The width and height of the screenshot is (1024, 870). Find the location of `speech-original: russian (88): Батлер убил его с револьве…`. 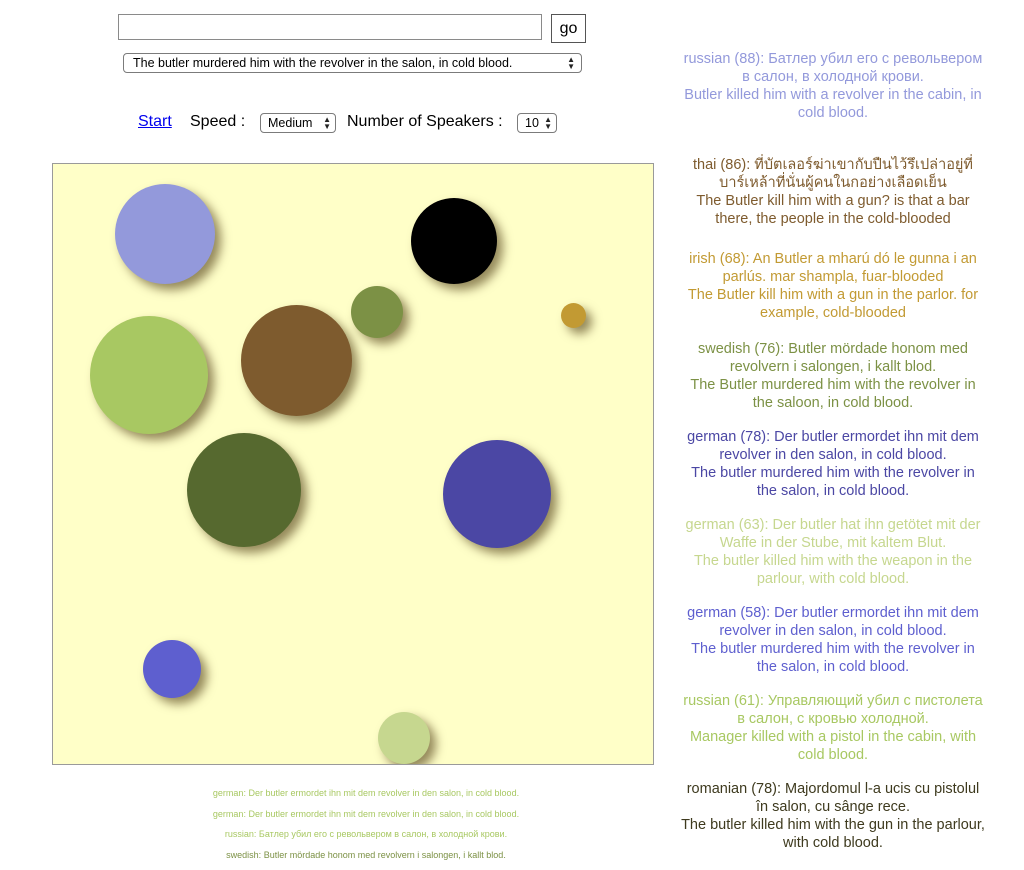

speech-original: russian (88): Батлер убил его с револьве… is located at coordinates (833, 68).